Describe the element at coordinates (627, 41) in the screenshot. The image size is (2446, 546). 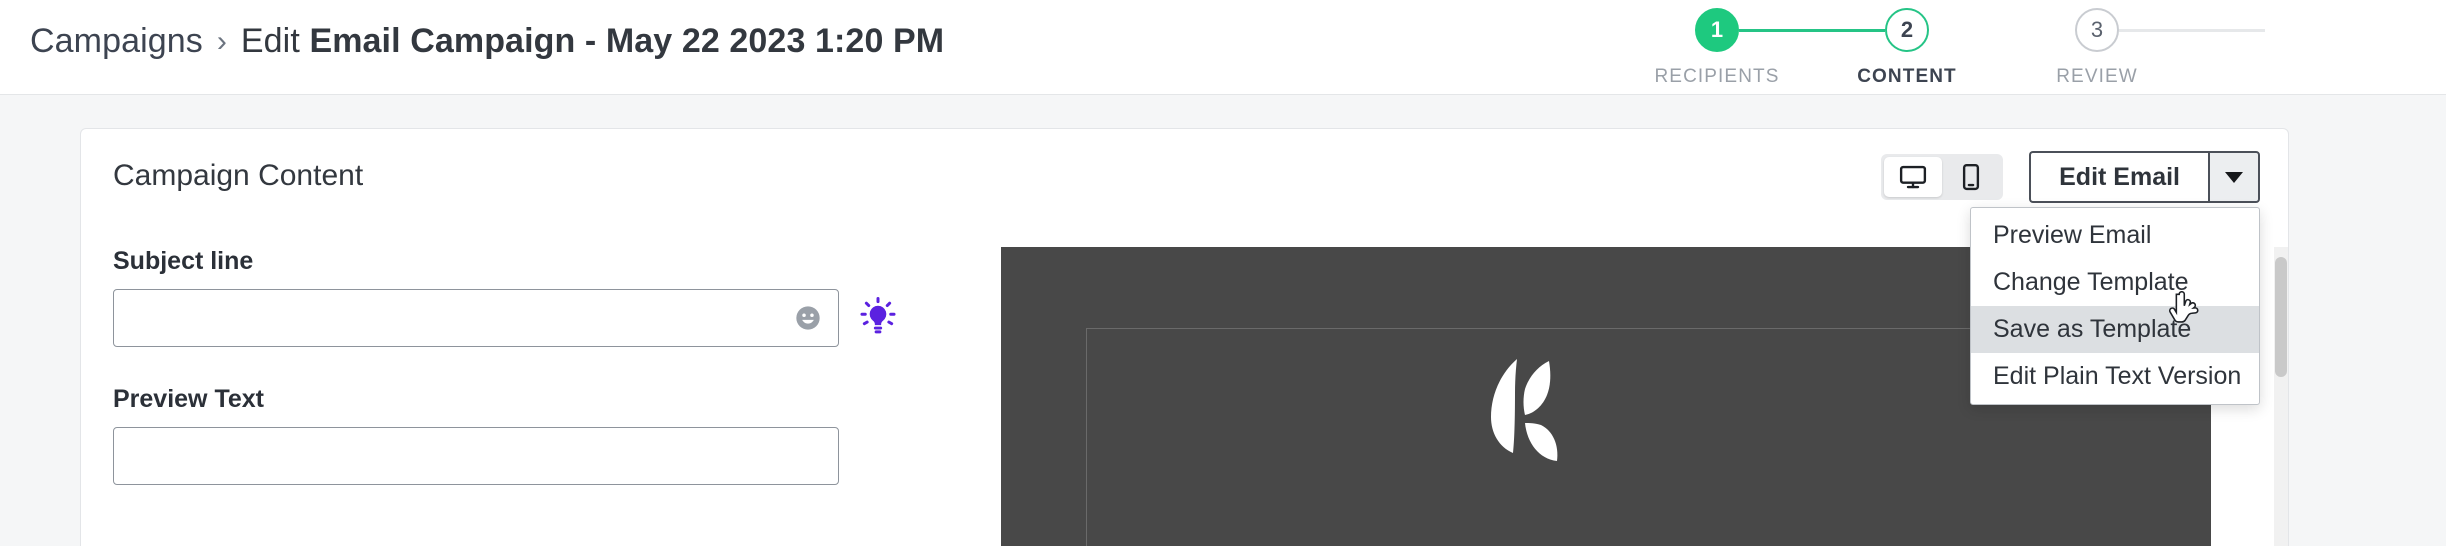
I see `page-title-name: Email Campaign - May 22 2023 1:20 PM` at that location.